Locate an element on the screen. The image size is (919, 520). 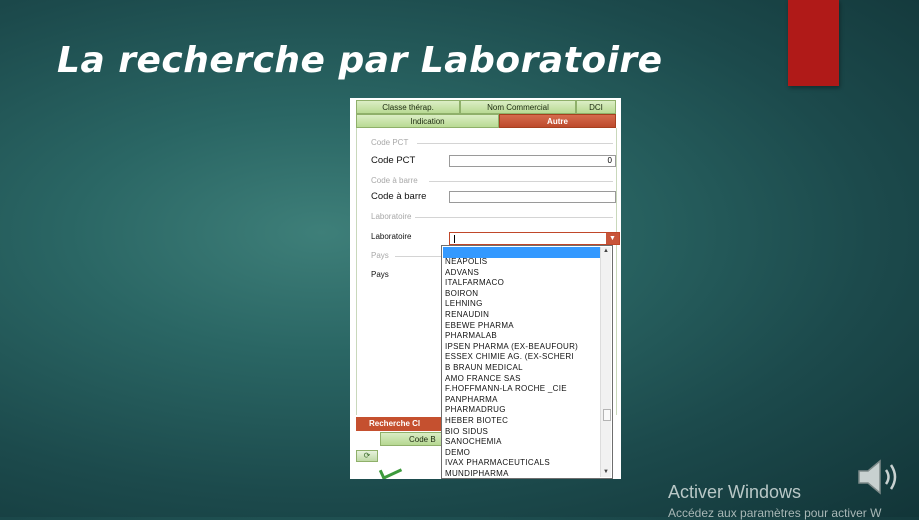
group-code-pct: Code PCT is located at coordinates (390, 142).